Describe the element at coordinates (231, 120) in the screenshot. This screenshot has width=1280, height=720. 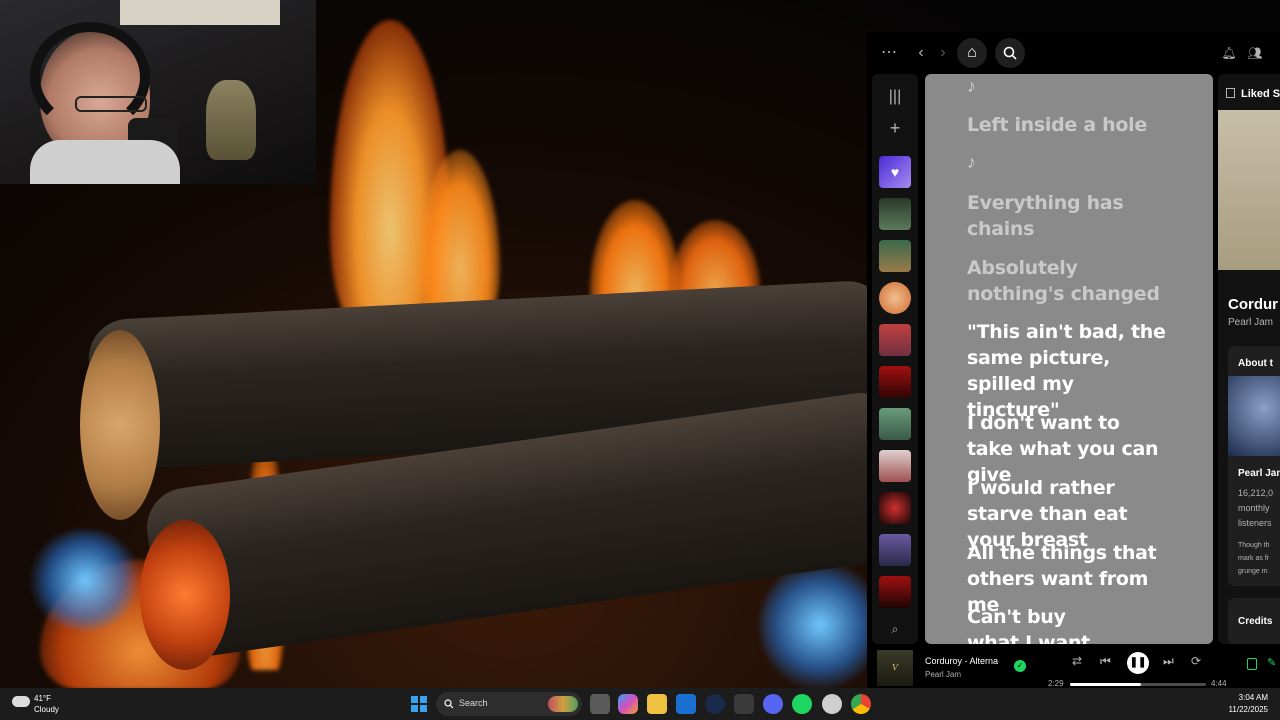
I see `figurine` at that location.